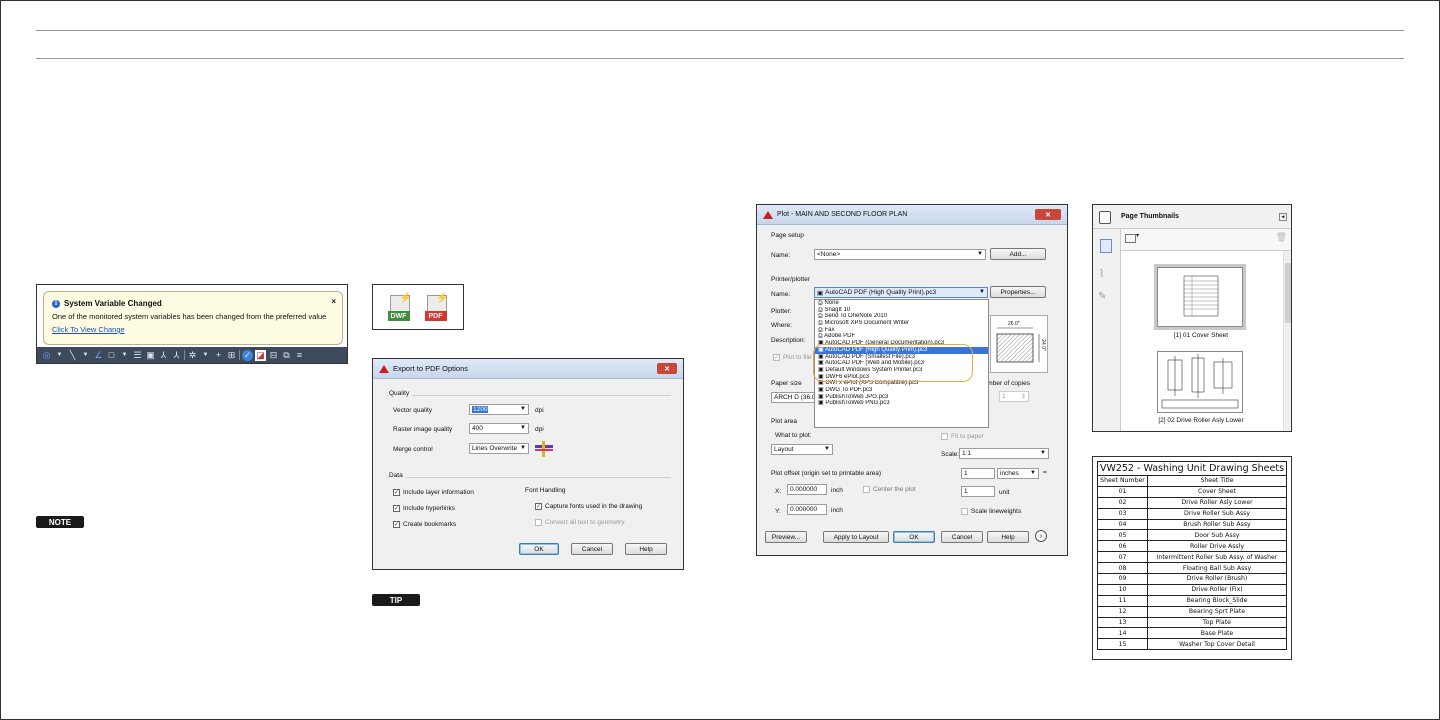  Describe the element at coordinates (46, 355) in the screenshot. I see `polar-icon: ◎` at that location.